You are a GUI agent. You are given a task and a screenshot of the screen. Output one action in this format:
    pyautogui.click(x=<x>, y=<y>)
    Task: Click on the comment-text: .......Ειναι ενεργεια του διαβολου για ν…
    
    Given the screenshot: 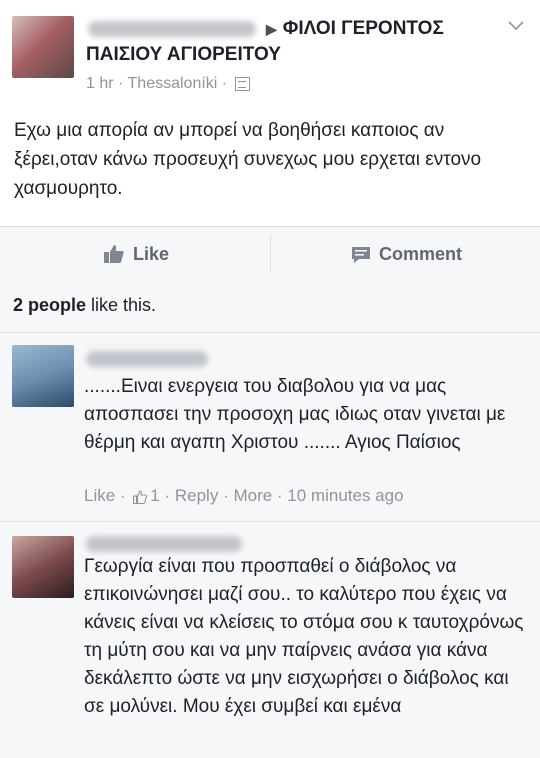 What is the action you would take?
    pyautogui.click(x=295, y=414)
    